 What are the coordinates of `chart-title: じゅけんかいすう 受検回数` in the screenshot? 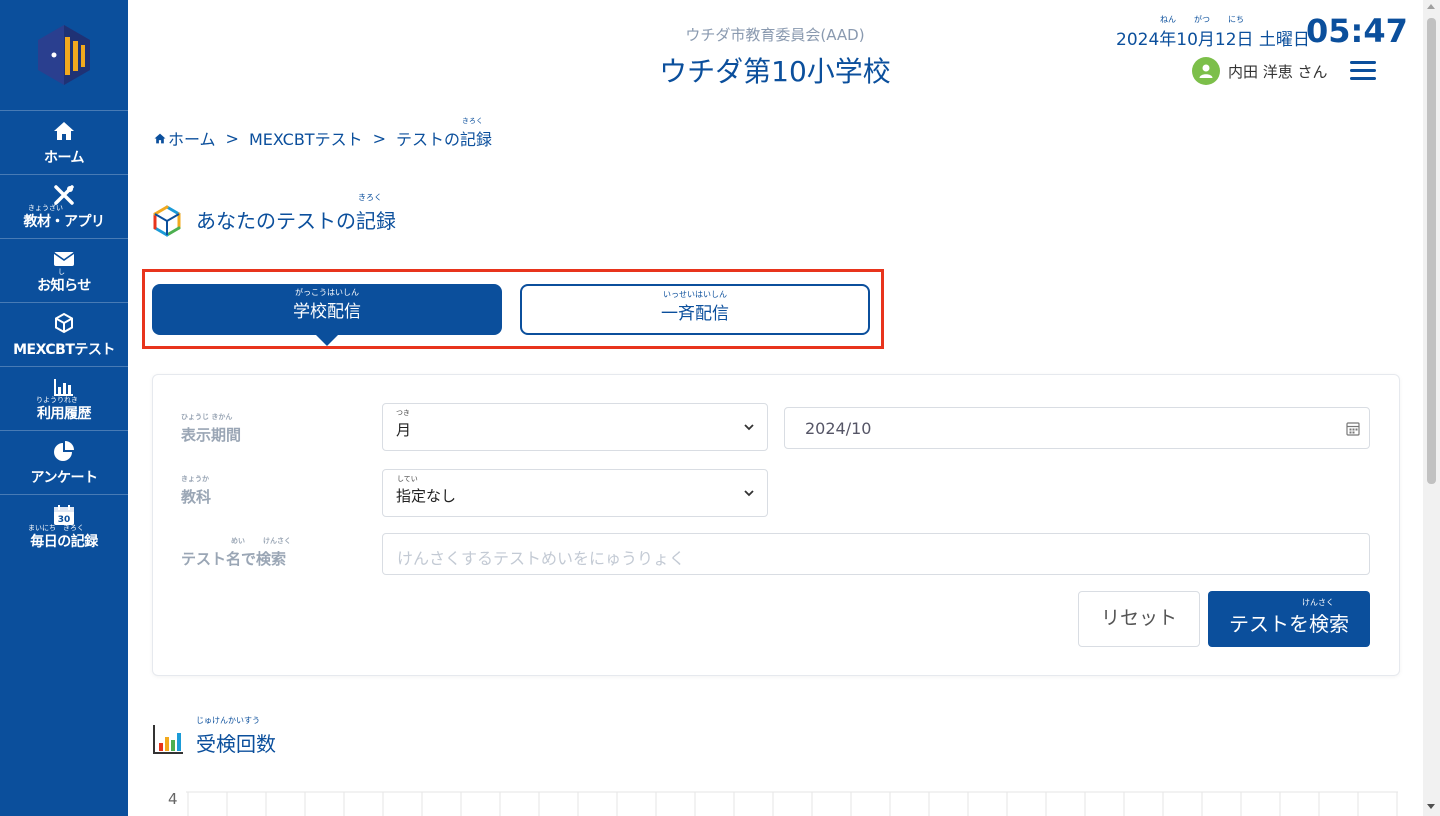 It's located at (236, 736).